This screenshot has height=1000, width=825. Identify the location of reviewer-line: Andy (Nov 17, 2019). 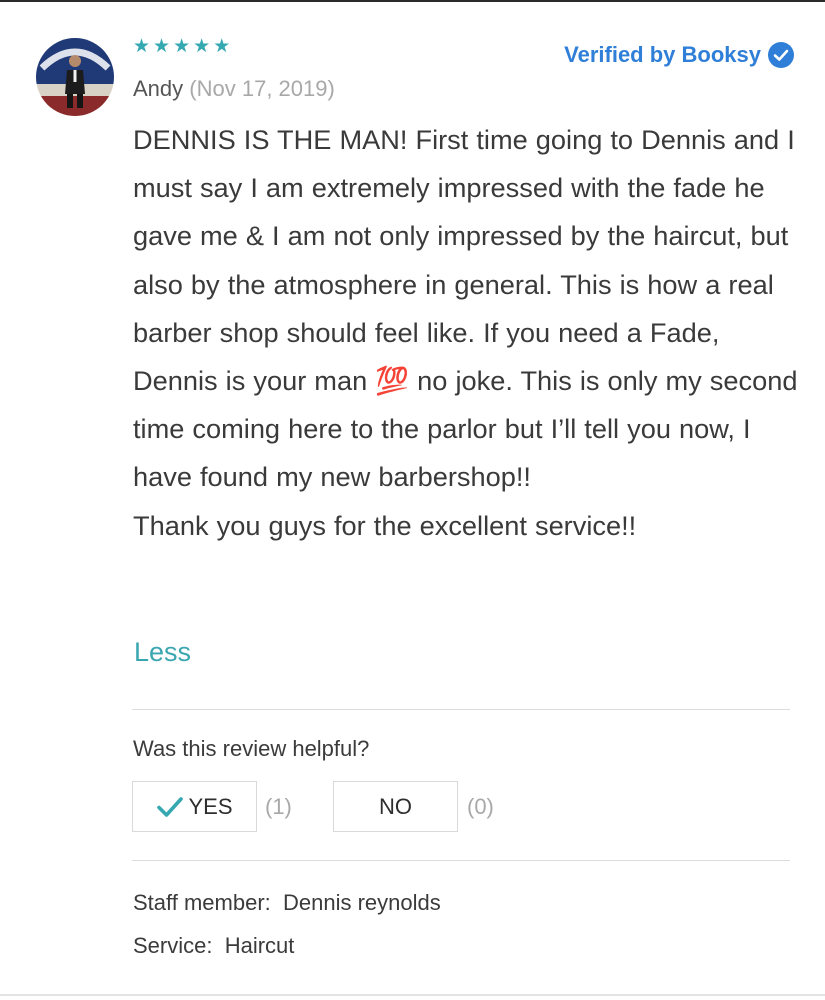
(234, 89).